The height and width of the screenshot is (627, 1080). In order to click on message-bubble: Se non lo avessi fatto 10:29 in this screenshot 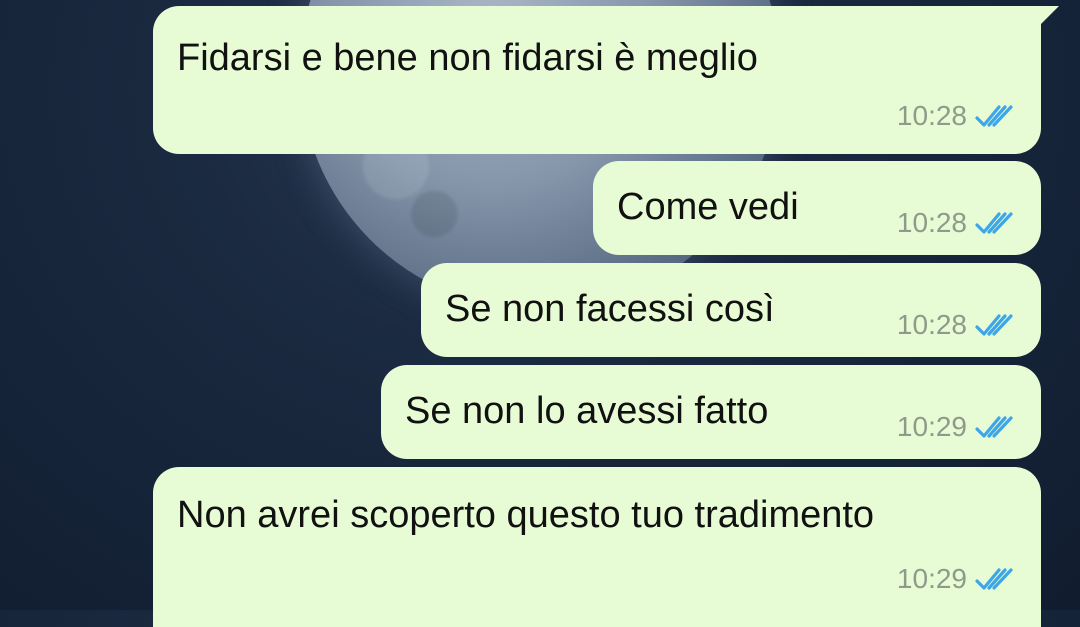, I will do `click(711, 412)`.